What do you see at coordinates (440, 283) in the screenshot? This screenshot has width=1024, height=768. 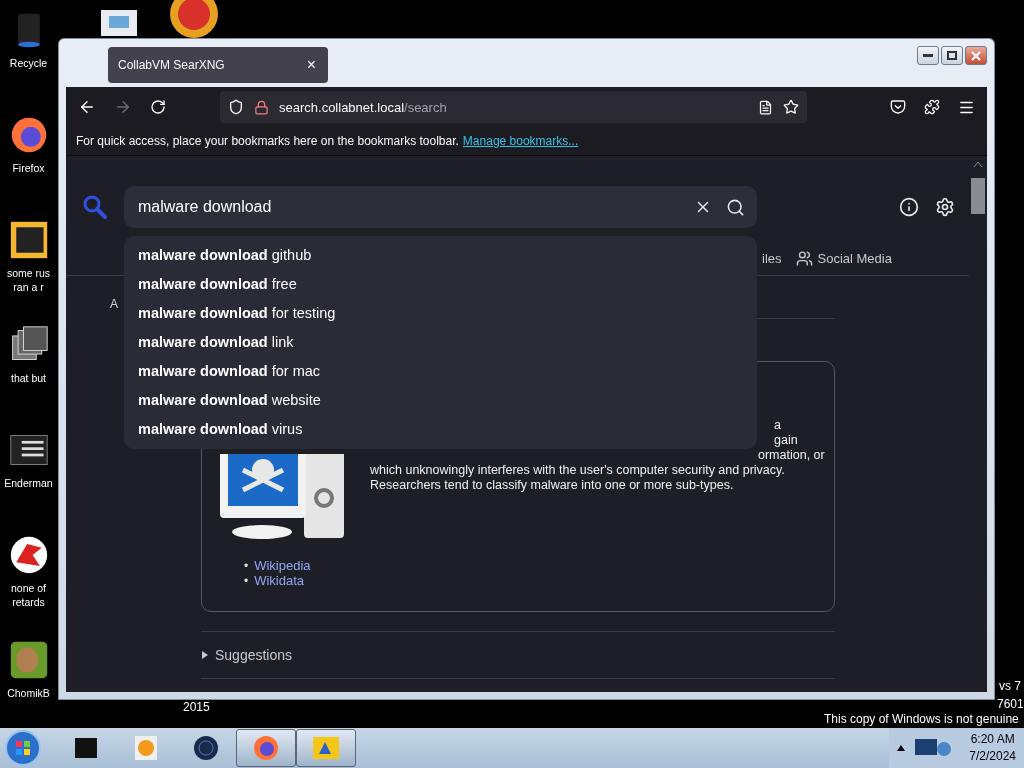 I see `suggestion-item: malware download free` at bounding box center [440, 283].